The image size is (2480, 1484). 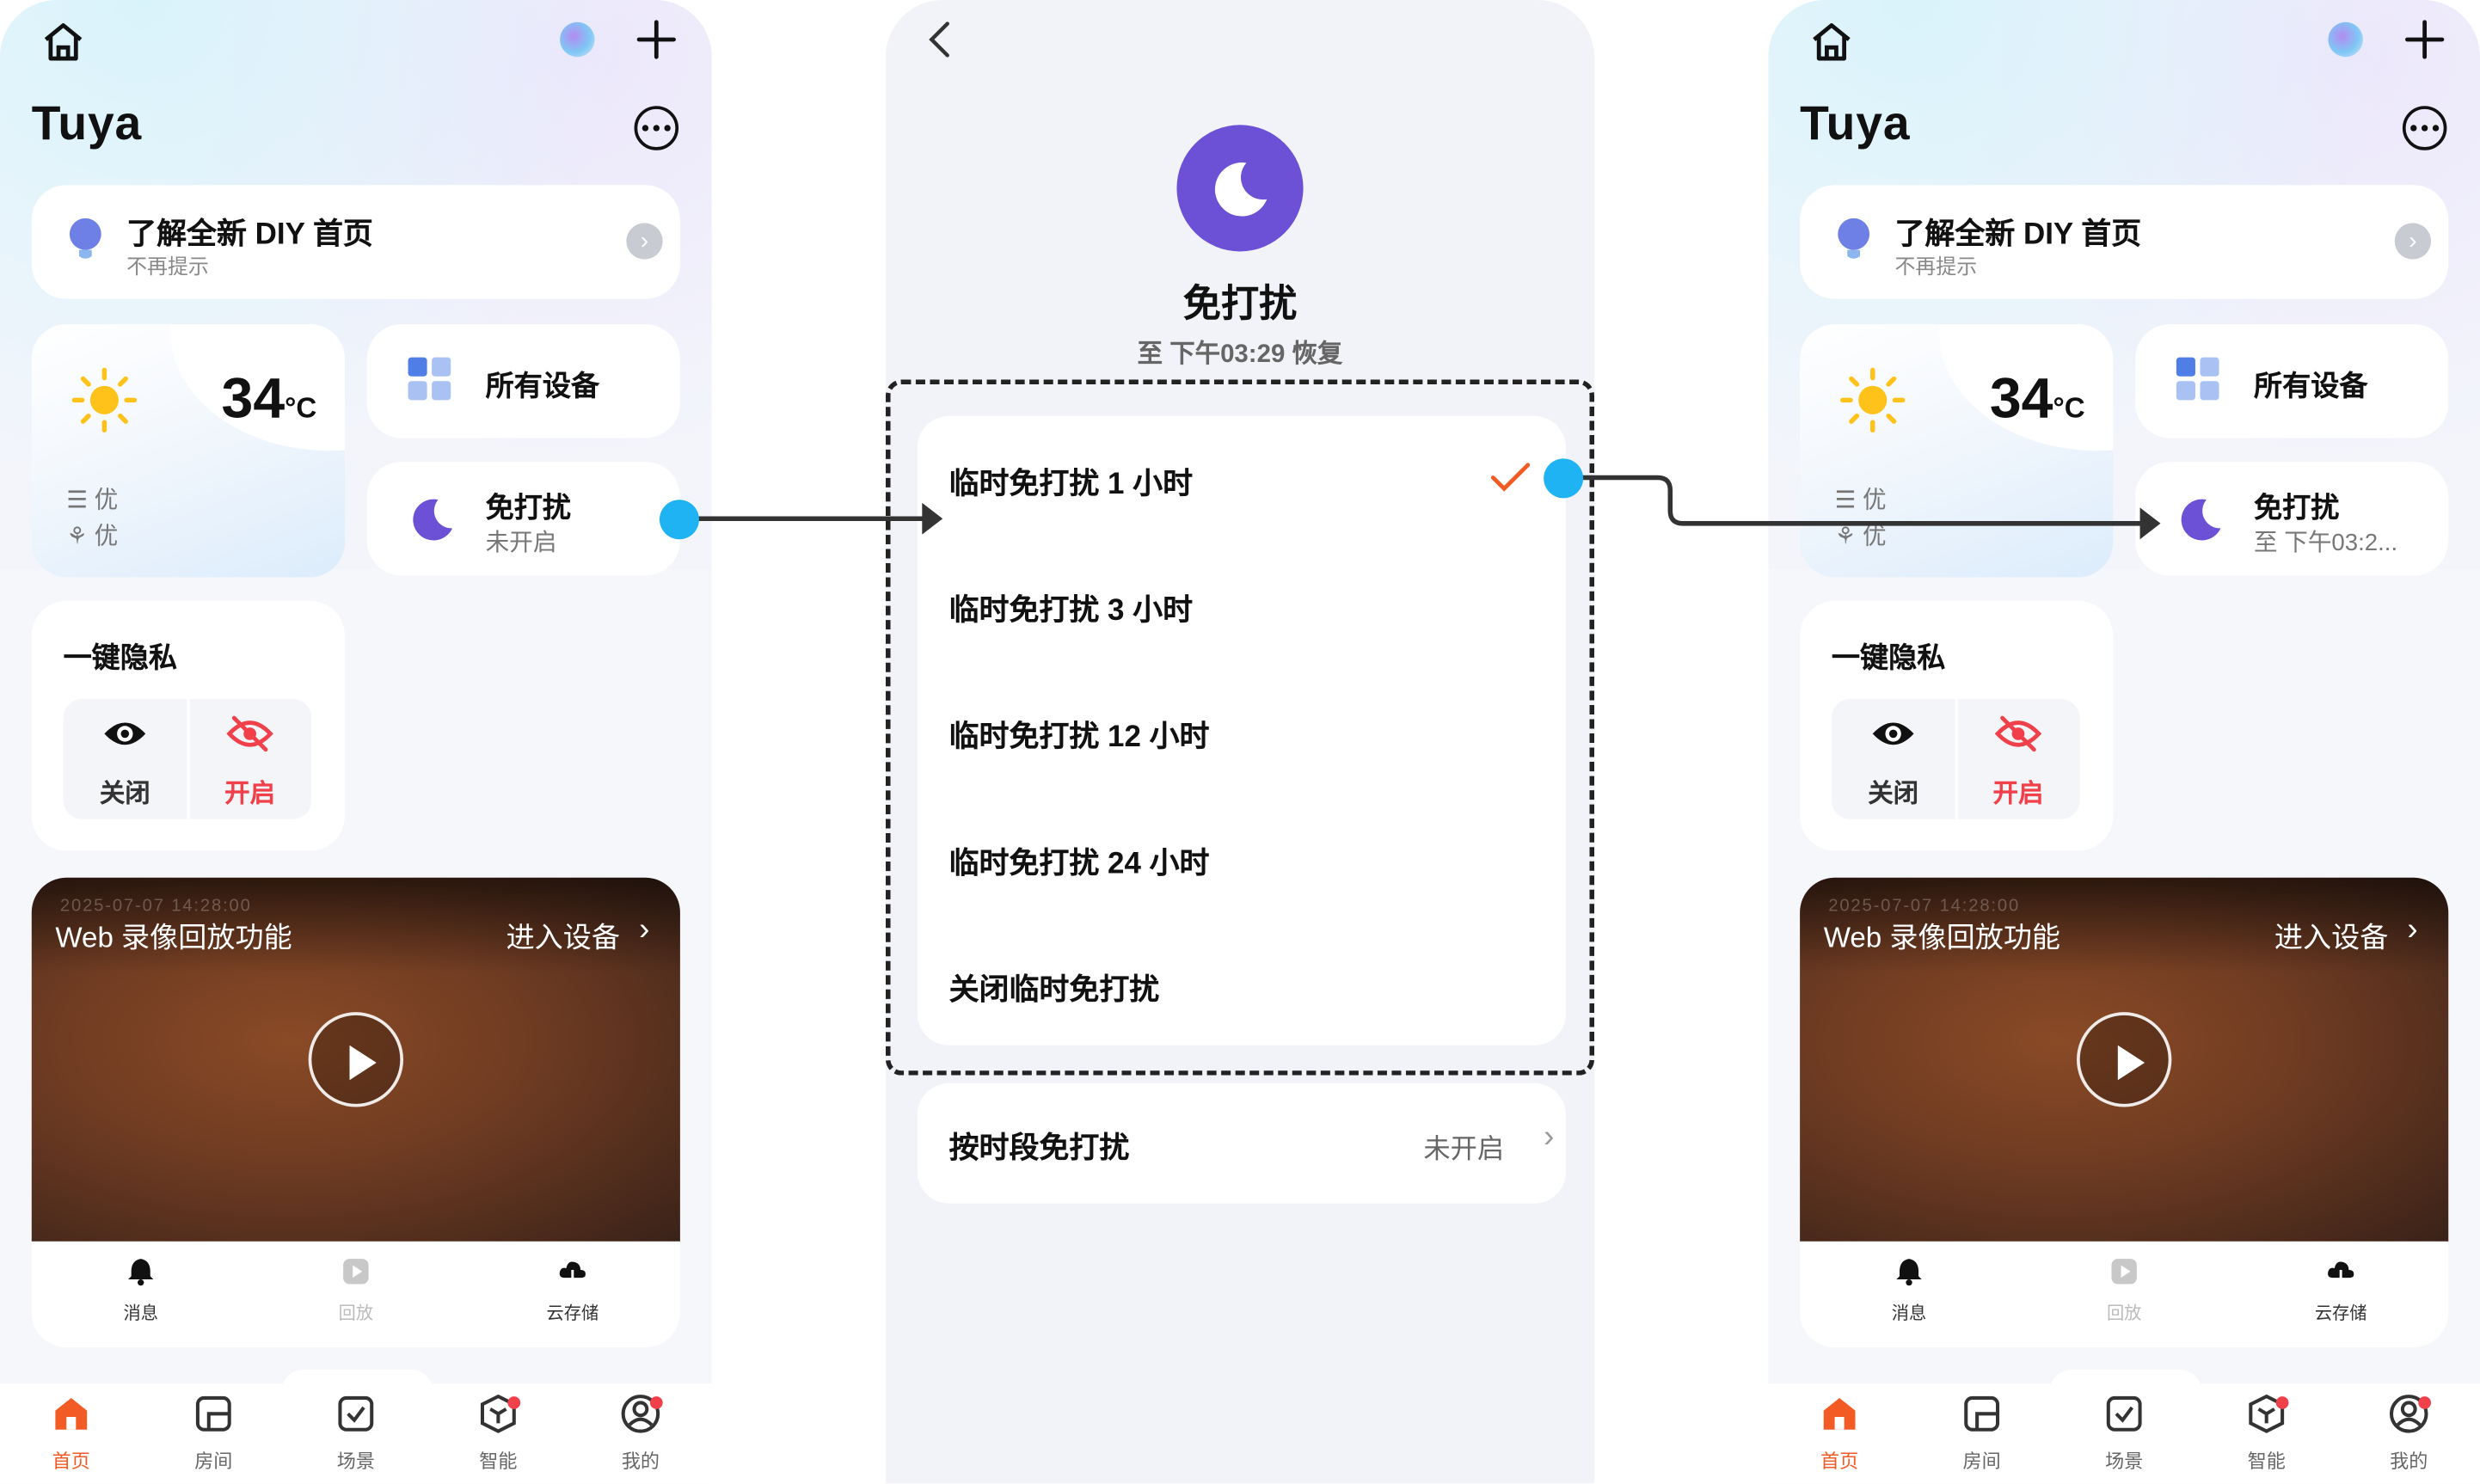 I want to click on video-action-bar: 消息 回放 云存储, so click(x=355, y=1294).